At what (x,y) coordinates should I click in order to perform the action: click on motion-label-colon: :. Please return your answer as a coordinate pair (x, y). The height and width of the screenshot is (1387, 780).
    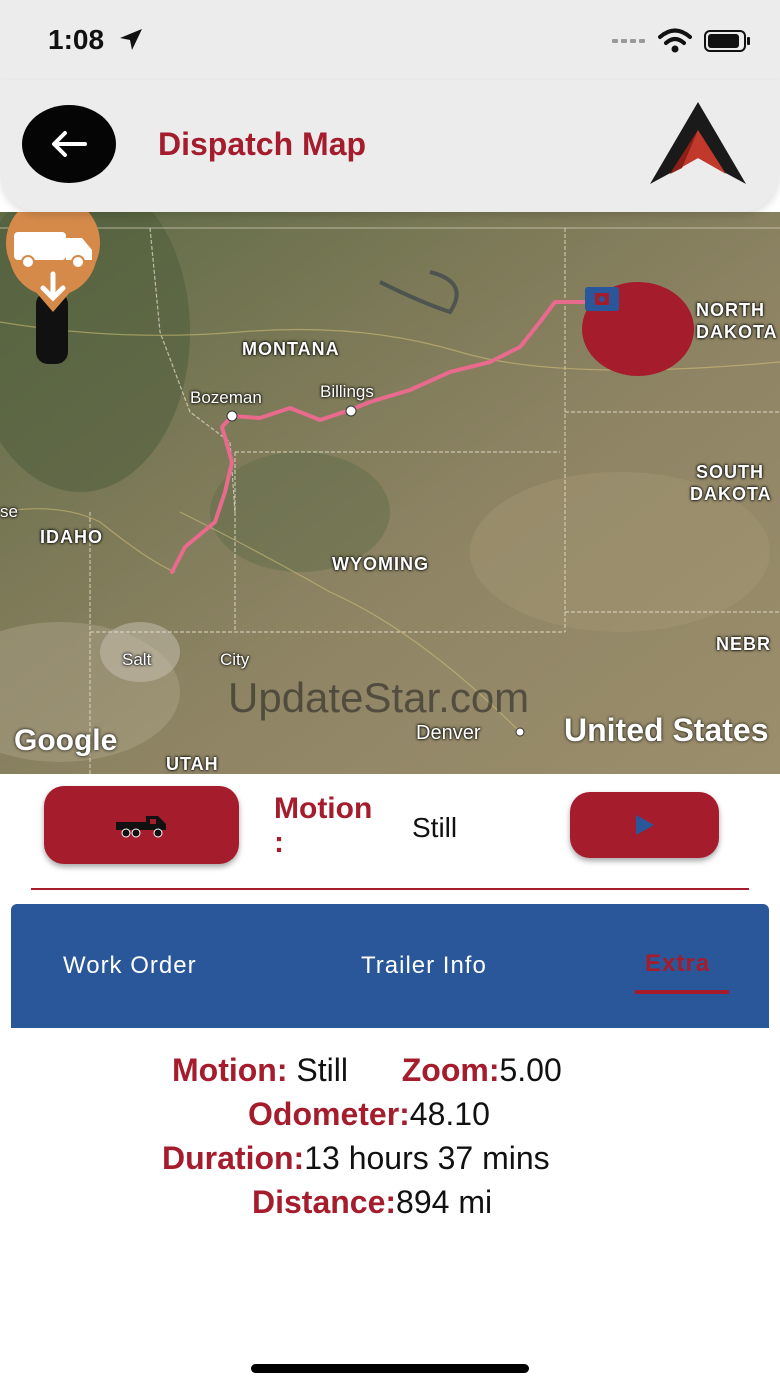
    Looking at the image, I should click on (279, 842).